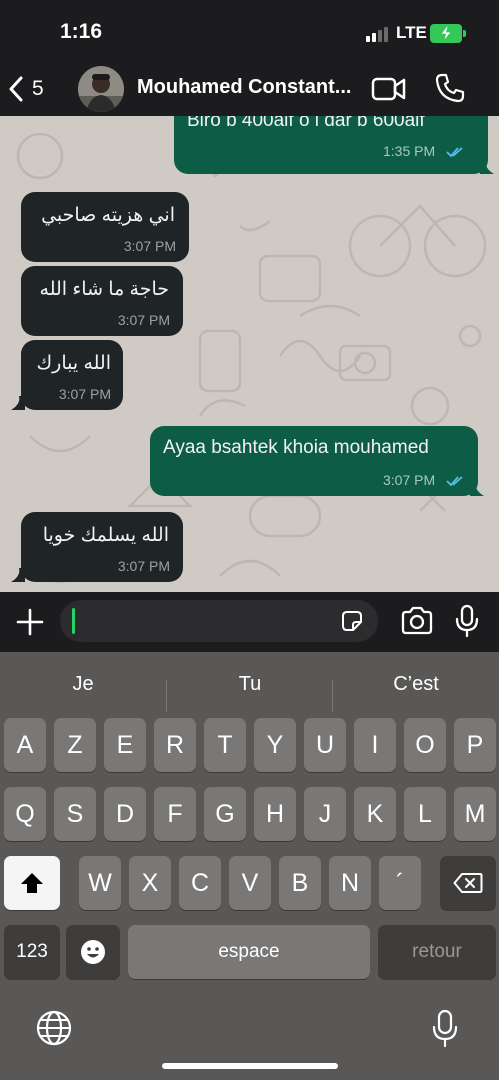  Describe the element at coordinates (16, 89) in the screenshot. I see `chevron-left-icon` at that location.